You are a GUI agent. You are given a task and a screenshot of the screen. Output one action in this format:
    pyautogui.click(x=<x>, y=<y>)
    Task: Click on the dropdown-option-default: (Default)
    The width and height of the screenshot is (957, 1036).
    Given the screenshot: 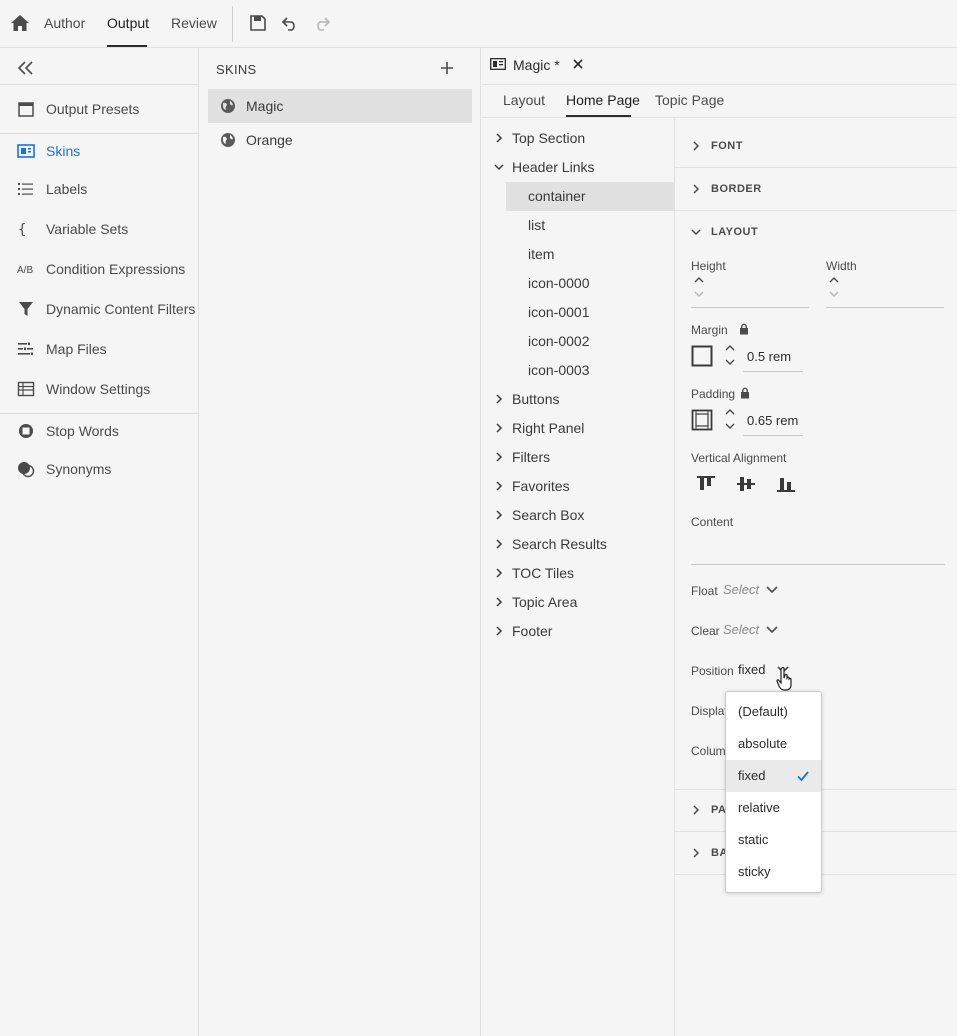 What is the action you would take?
    pyautogui.click(x=773, y=712)
    